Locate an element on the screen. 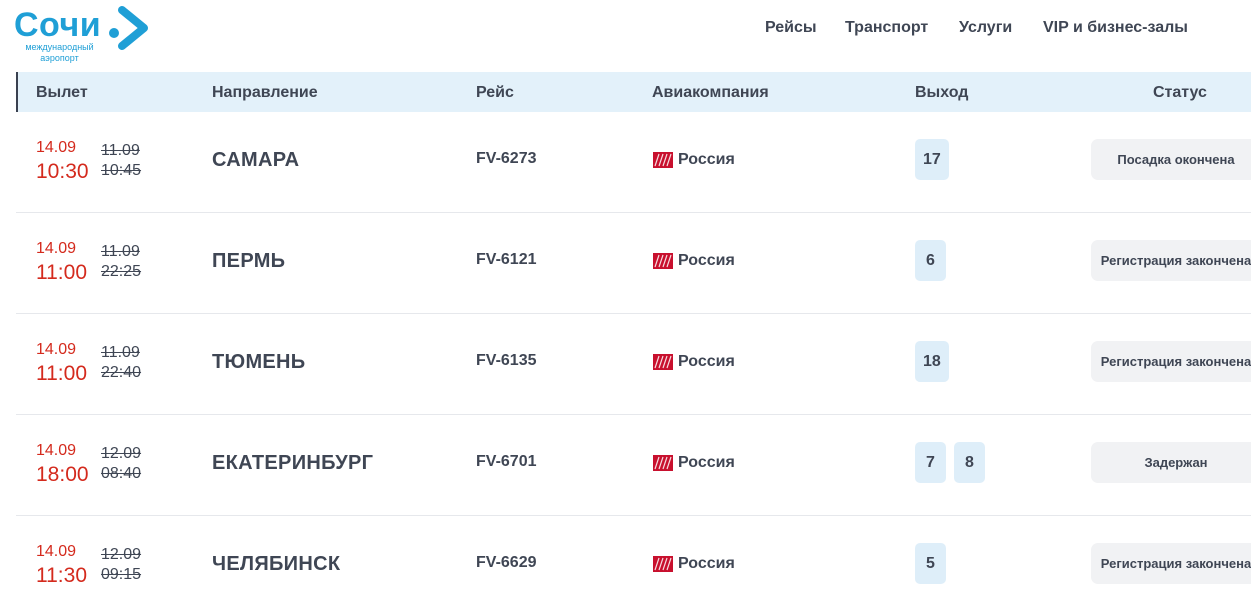 The width and height of the screenshot is (1251, 598). departure-time-new: 11:30 is located at coordinates (61, 575).